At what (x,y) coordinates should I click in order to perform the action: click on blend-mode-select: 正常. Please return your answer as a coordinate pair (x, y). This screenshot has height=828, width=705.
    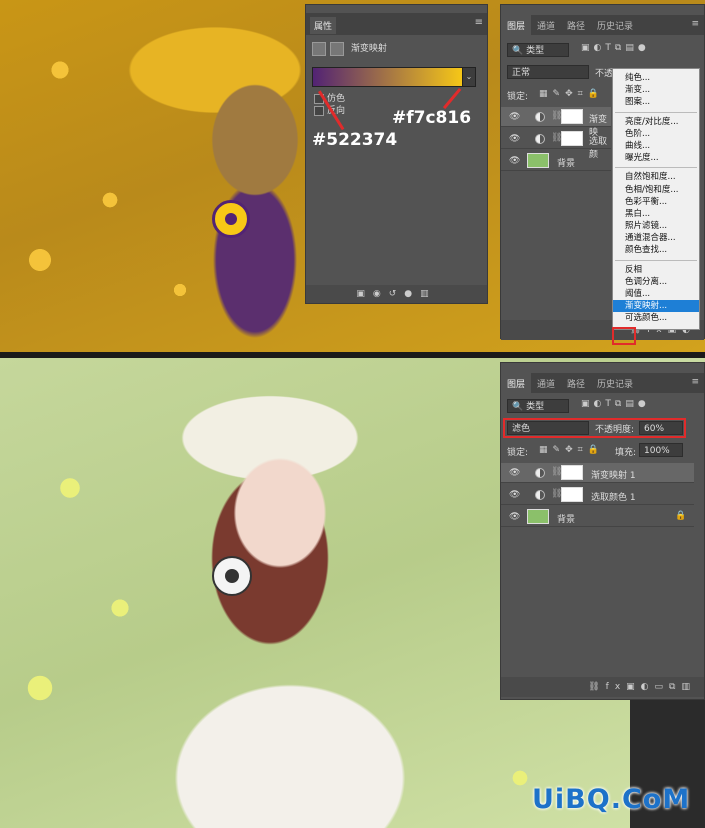
    Looking at the image, I should click on (548, 72).